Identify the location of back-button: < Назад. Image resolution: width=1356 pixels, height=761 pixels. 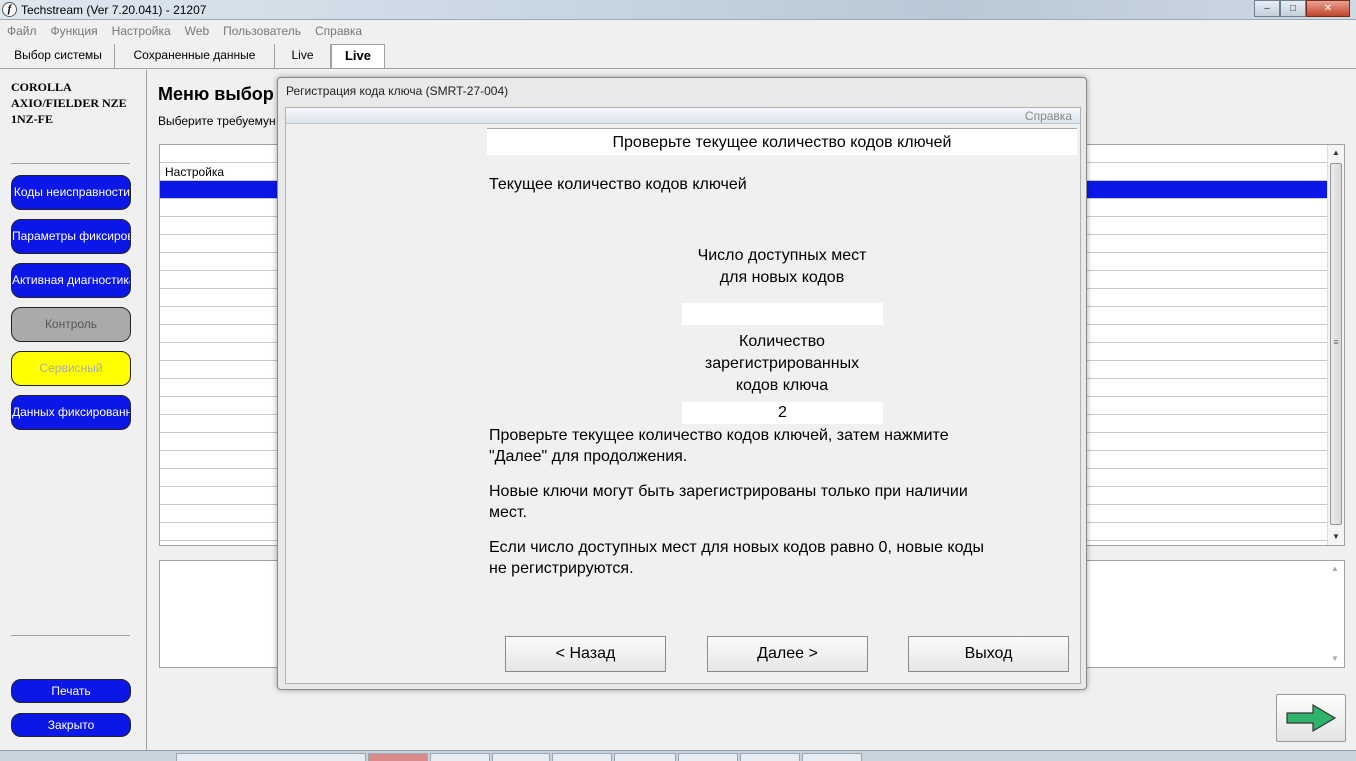
(585, 654).